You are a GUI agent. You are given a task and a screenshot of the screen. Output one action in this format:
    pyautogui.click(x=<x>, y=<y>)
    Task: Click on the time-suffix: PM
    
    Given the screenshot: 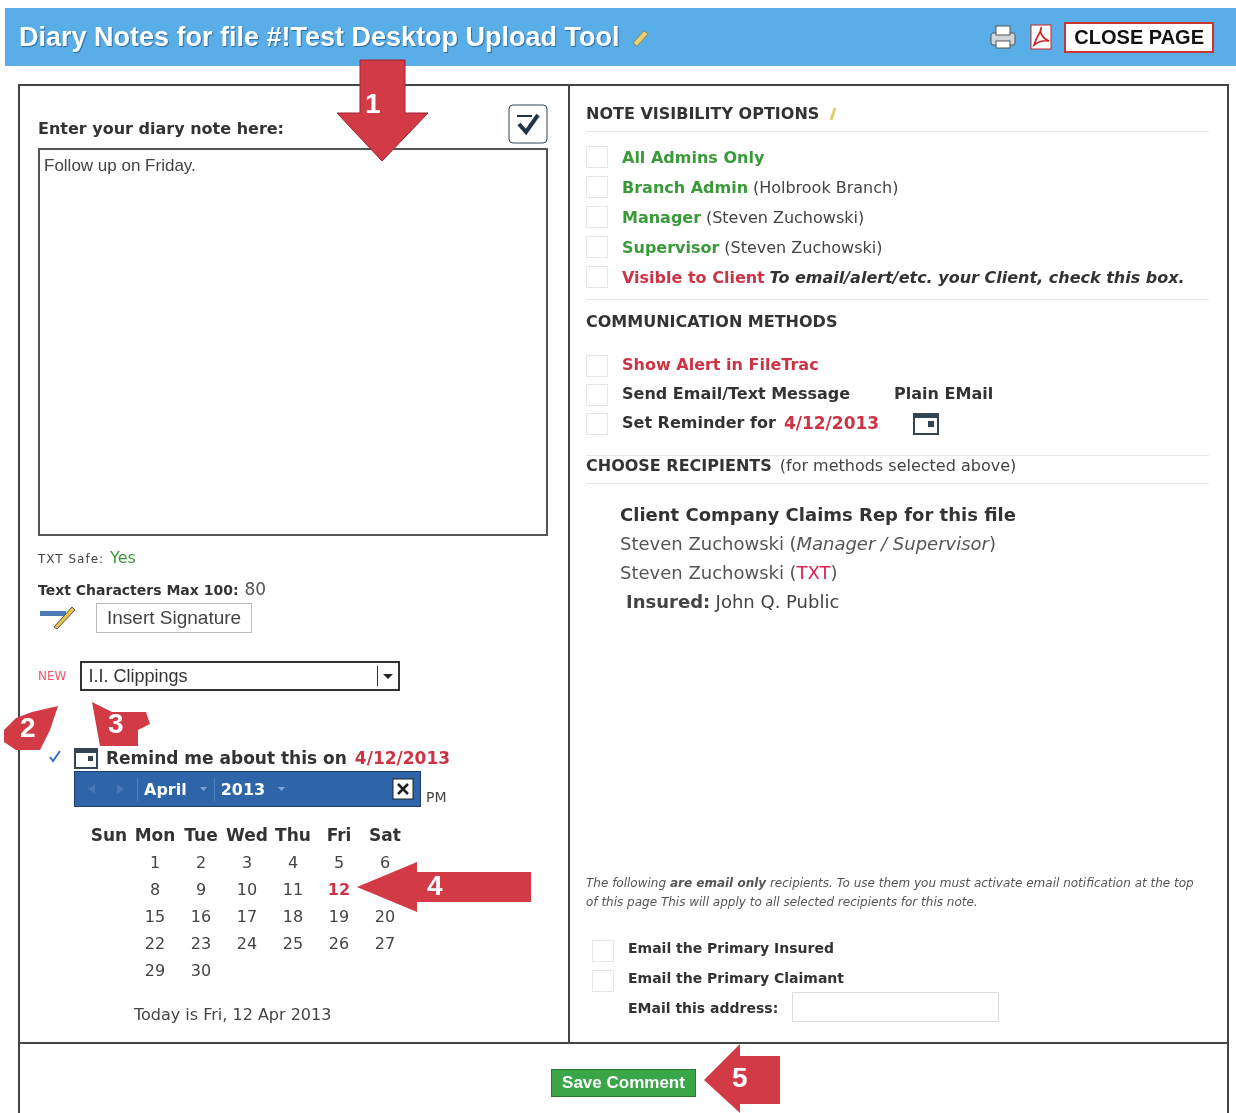 What is the action you would take?
    pyautogui.click(x=436, y=797)
    